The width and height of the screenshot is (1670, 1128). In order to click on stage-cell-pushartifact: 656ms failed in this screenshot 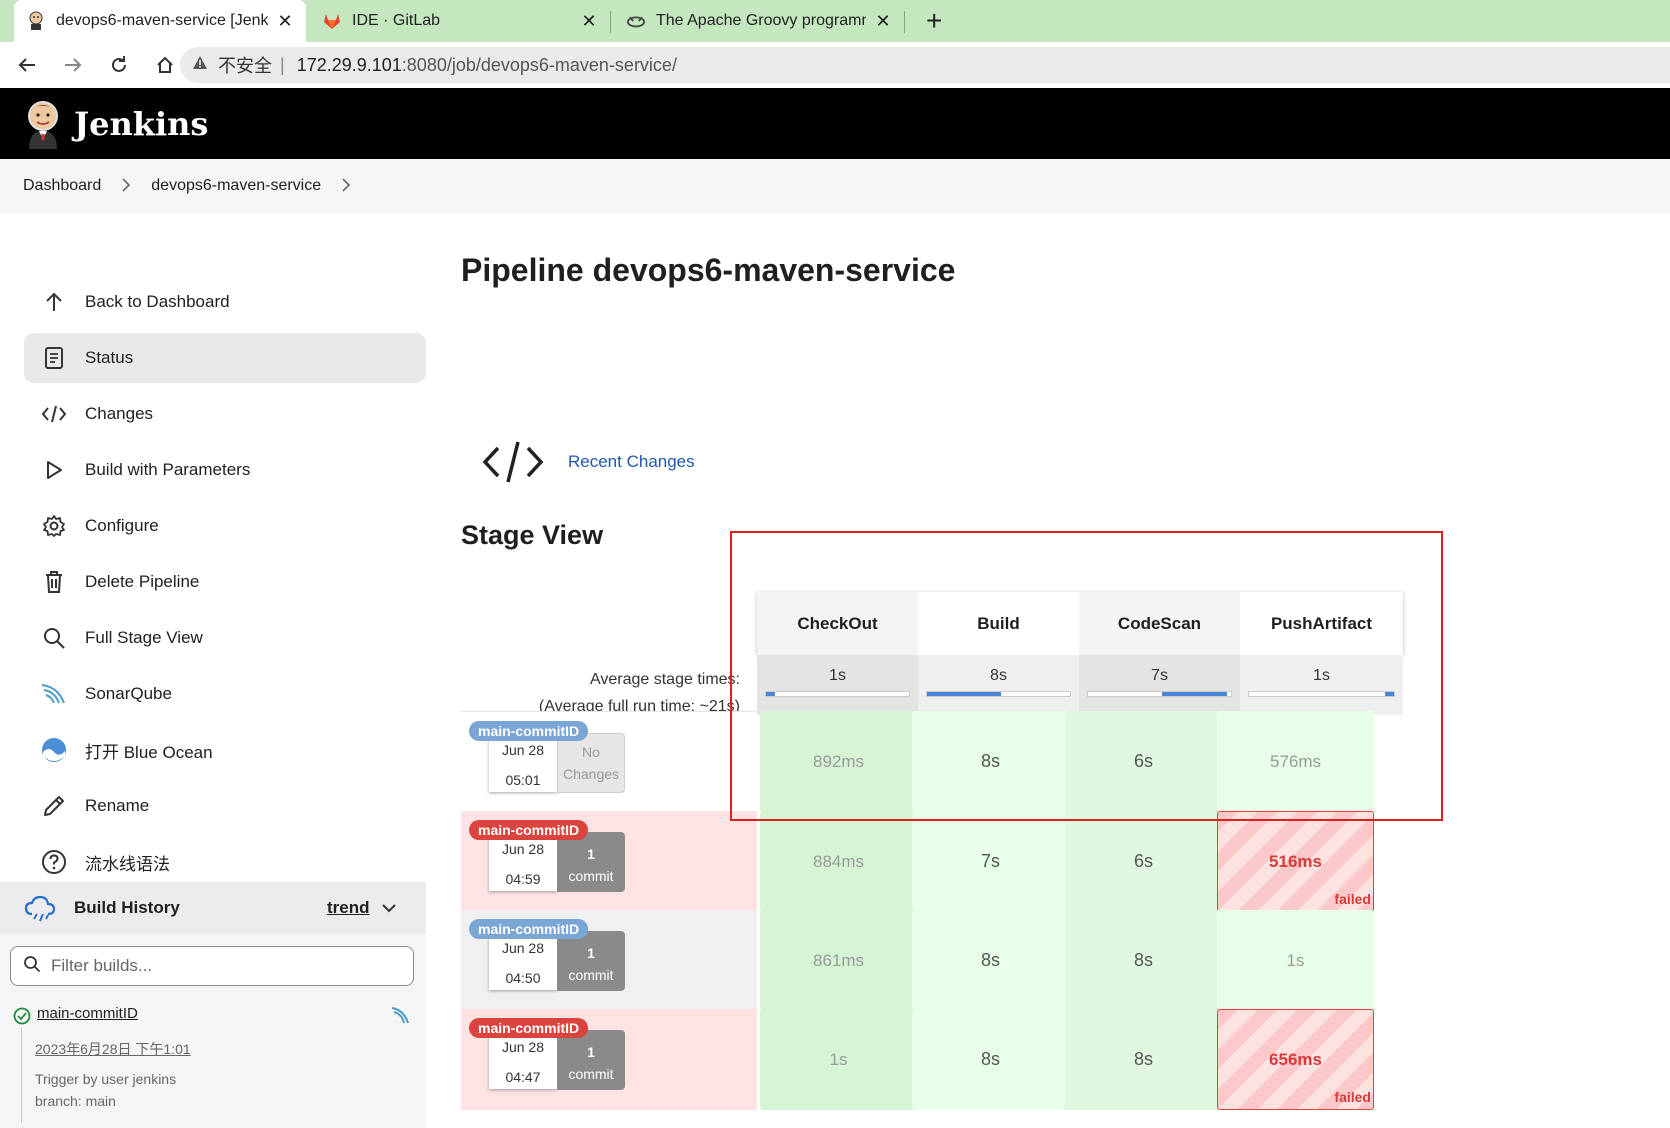, I will do `click(1295, 1059)`.